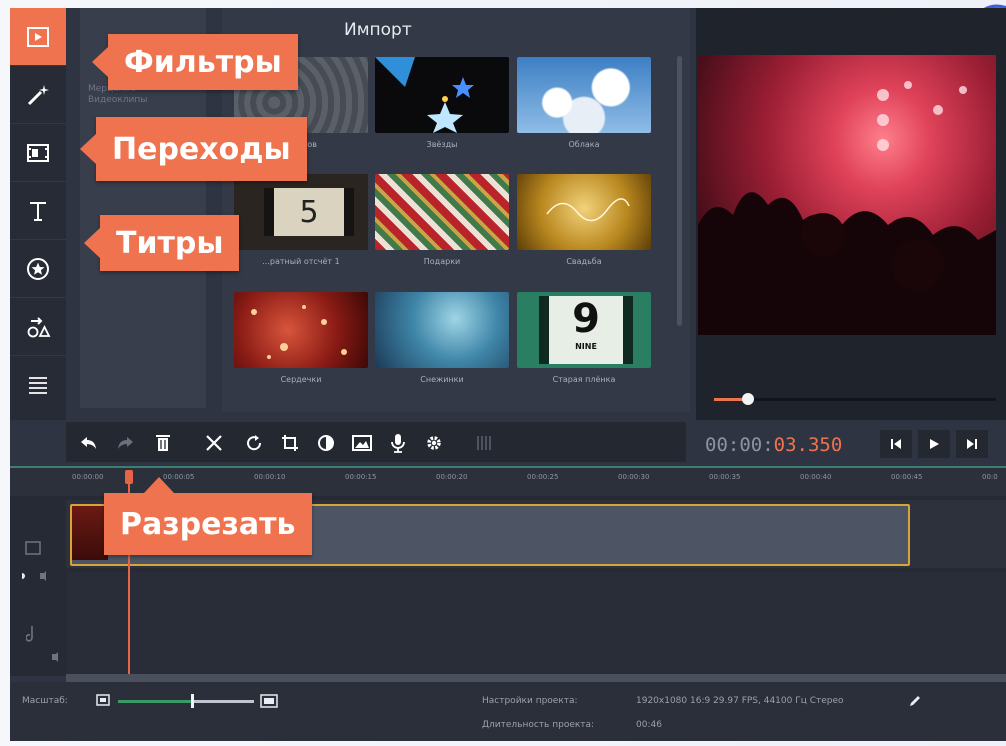 This screenshot has width=1006, height=746. Describe the element at coordinates (847, 208) in the screenshot. I see `concert-crowd-image` at that location.